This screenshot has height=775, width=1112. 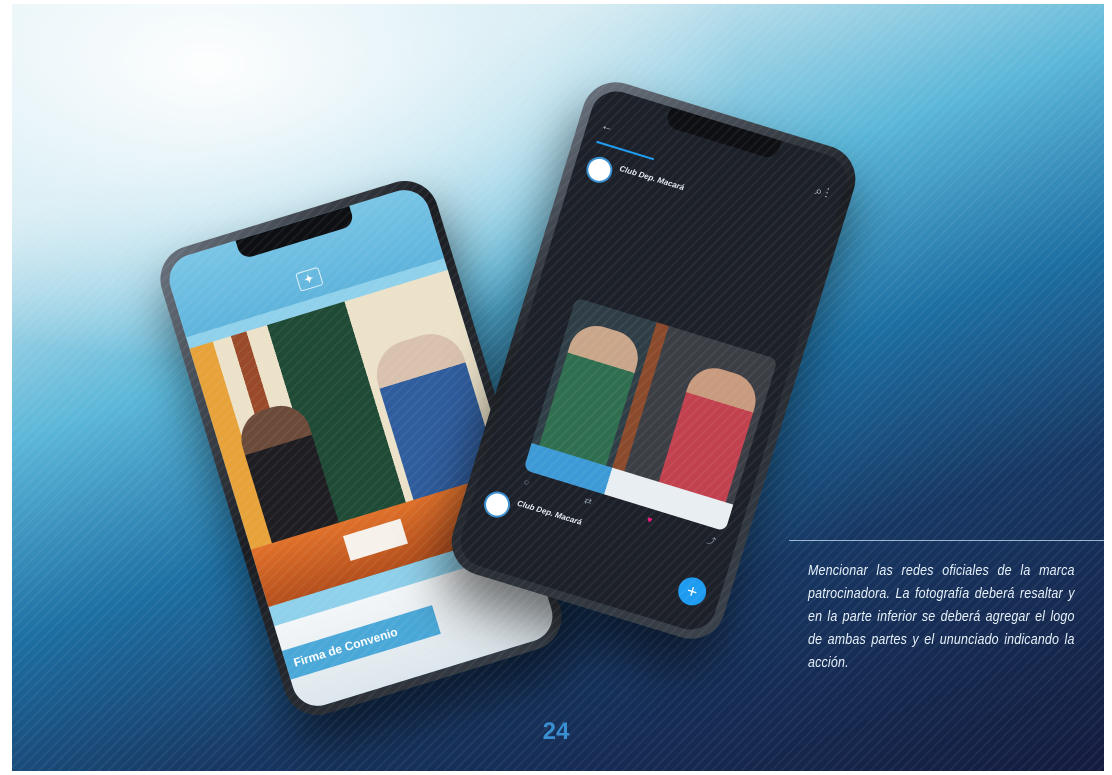 What do you see at coordinates (652, 178) in the screenshot?
I see `tweet-author: Club Dep. Macará` at bounding box center [652, 178].